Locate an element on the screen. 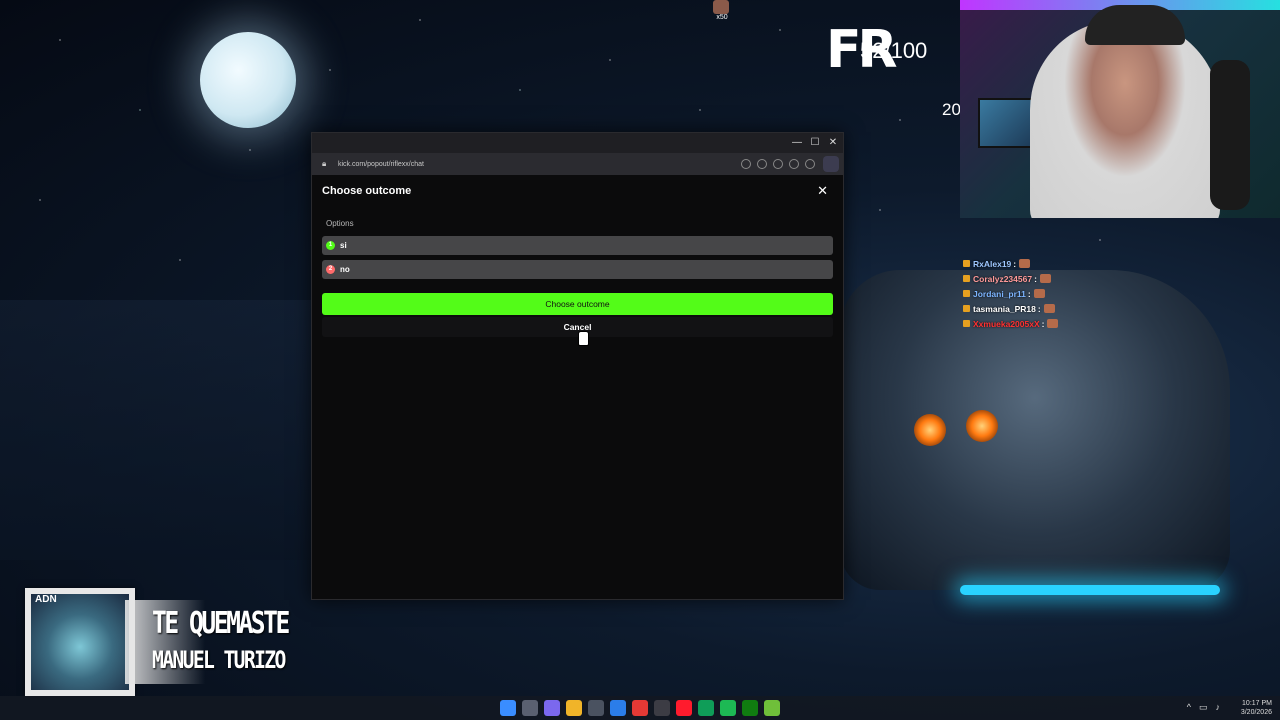  emote-icon is located at coordinates (721, 7).